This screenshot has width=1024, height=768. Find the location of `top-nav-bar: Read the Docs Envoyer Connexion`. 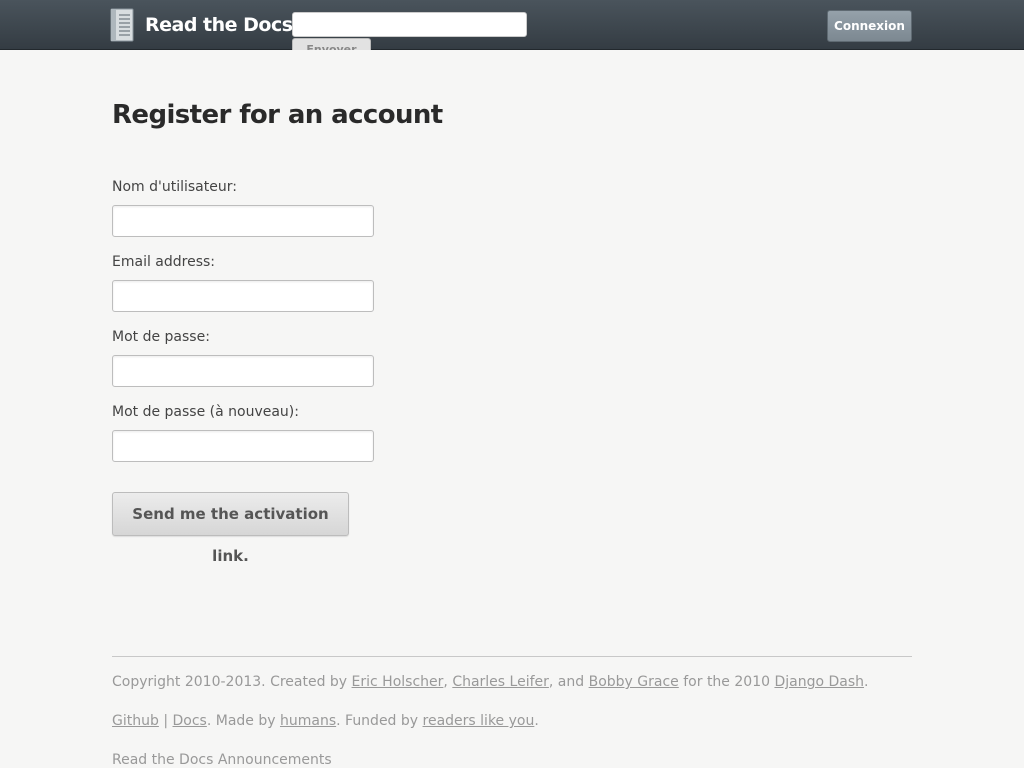

top-nav-bar: Read the Docs Envoyer Connexion is located at coordinates (512, 25).